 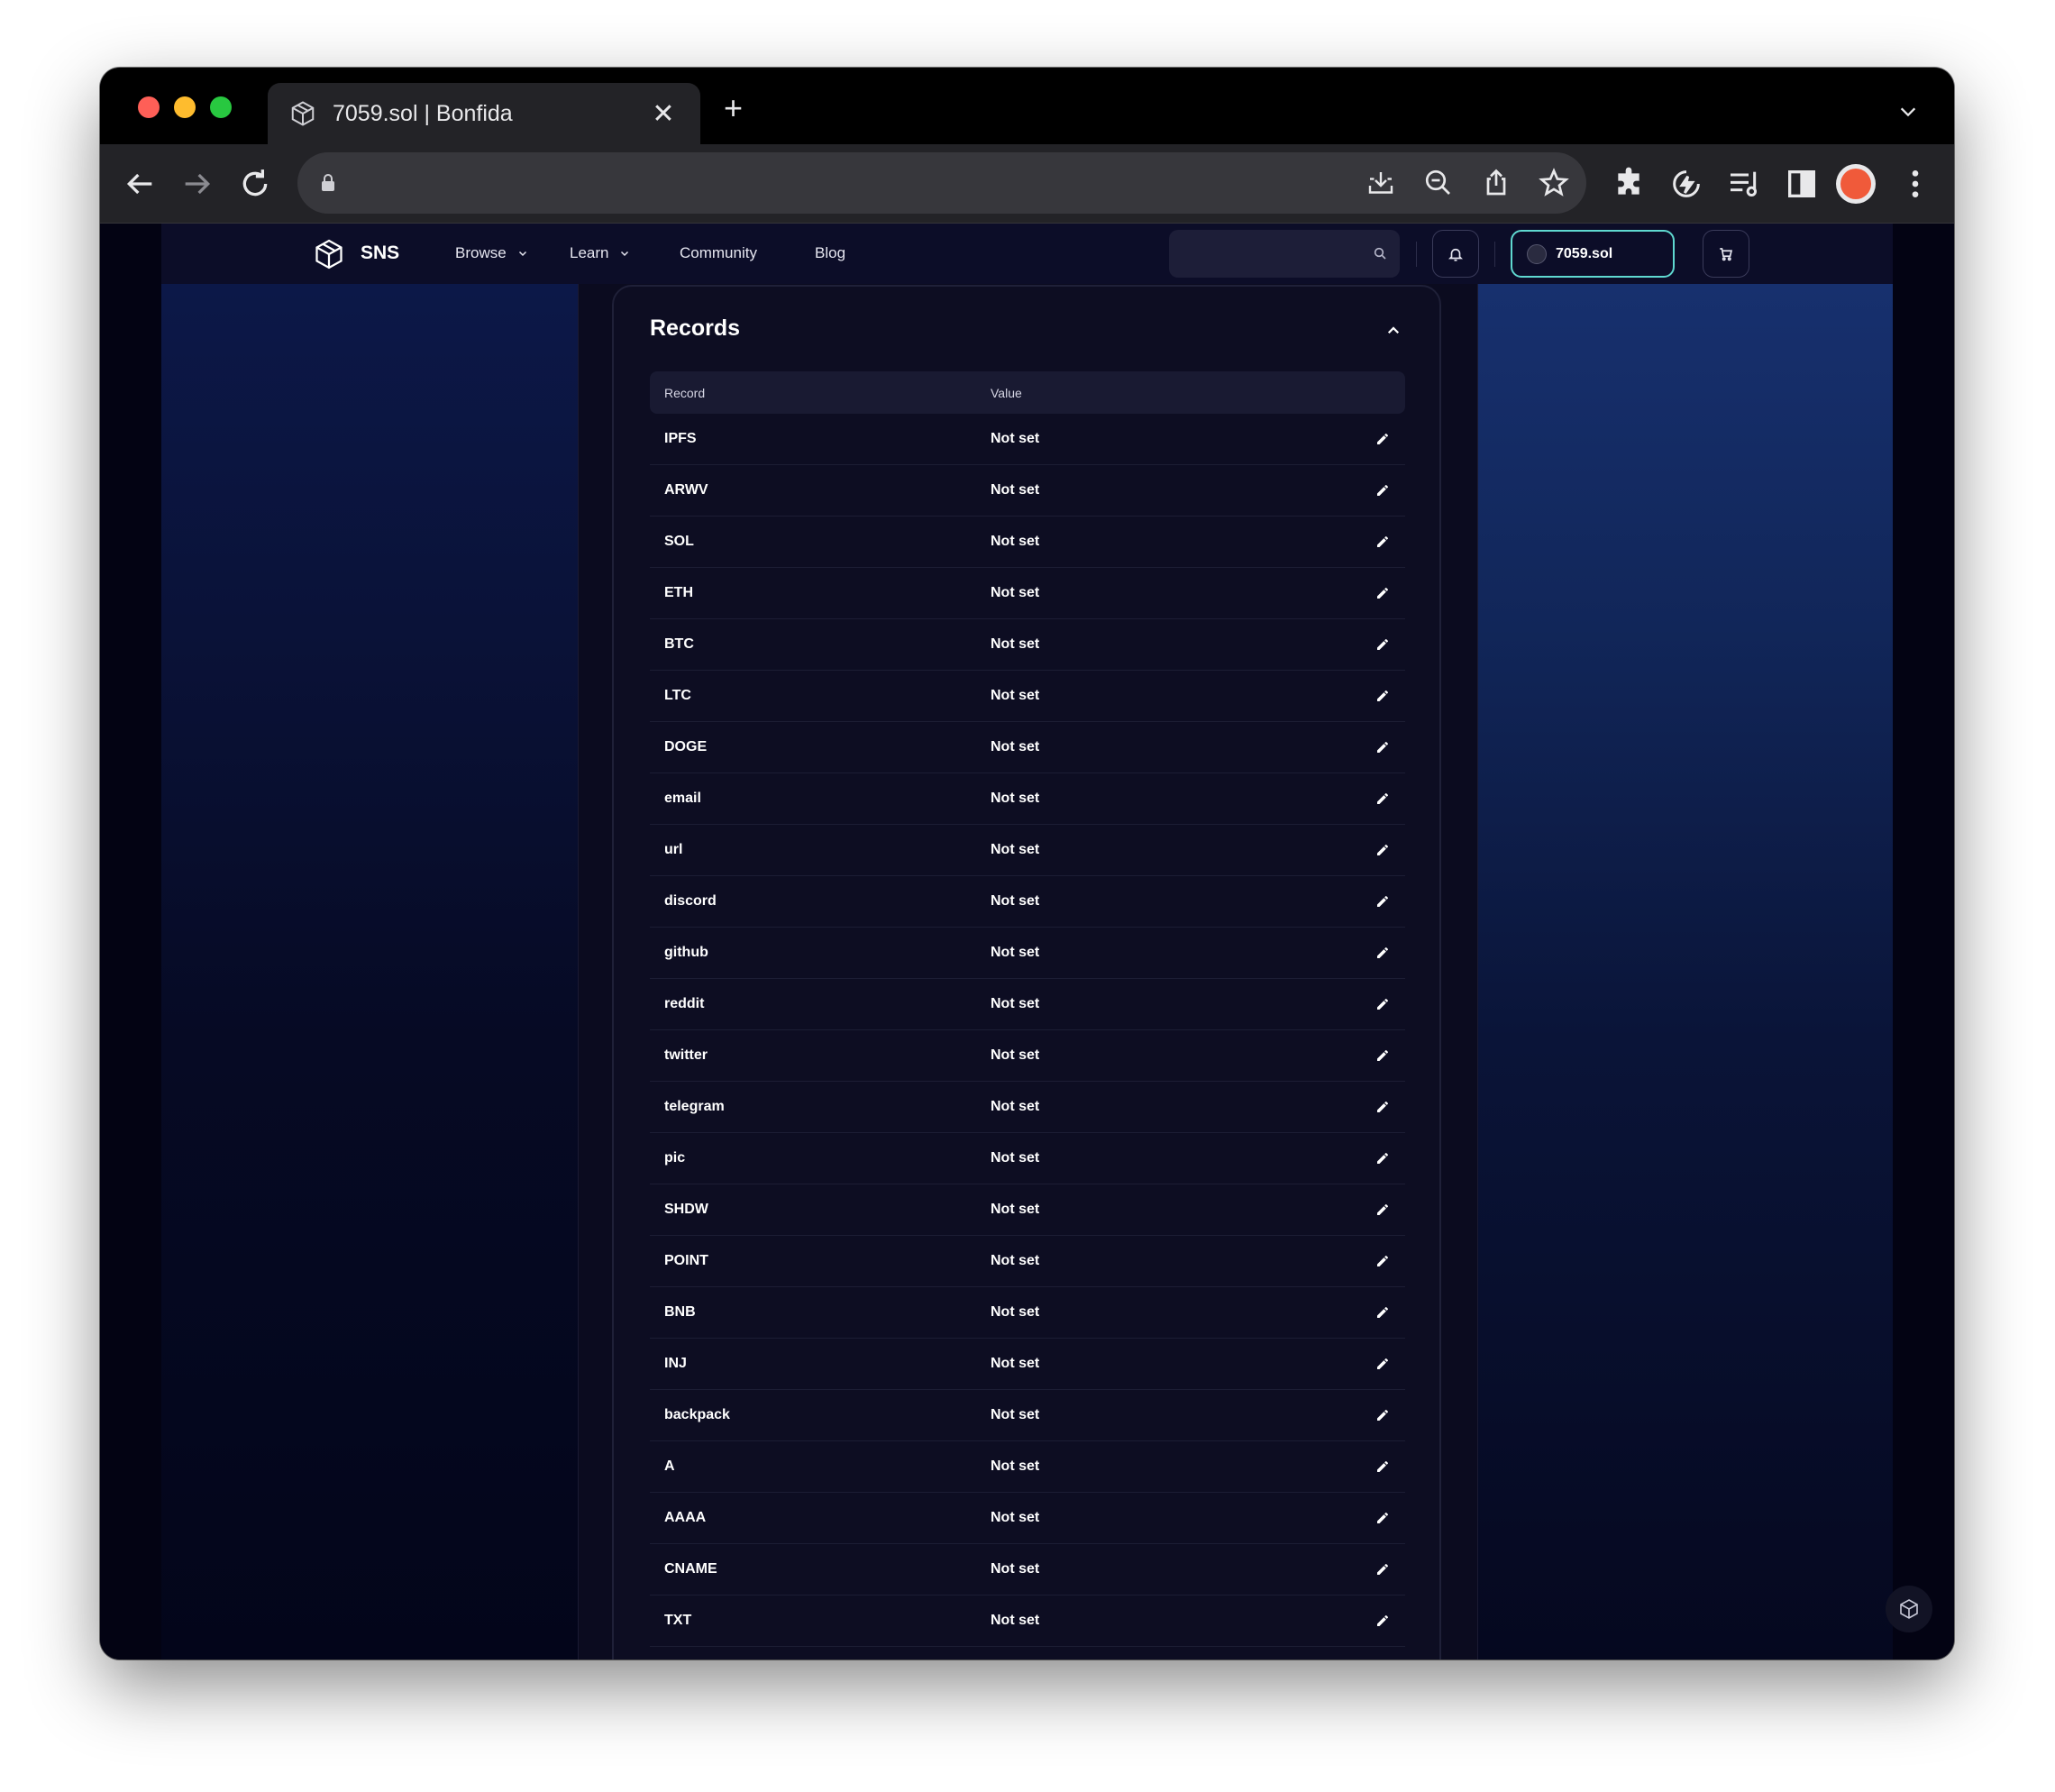 I want to click on table-row: github Not set, so click(x=1027, y=953).